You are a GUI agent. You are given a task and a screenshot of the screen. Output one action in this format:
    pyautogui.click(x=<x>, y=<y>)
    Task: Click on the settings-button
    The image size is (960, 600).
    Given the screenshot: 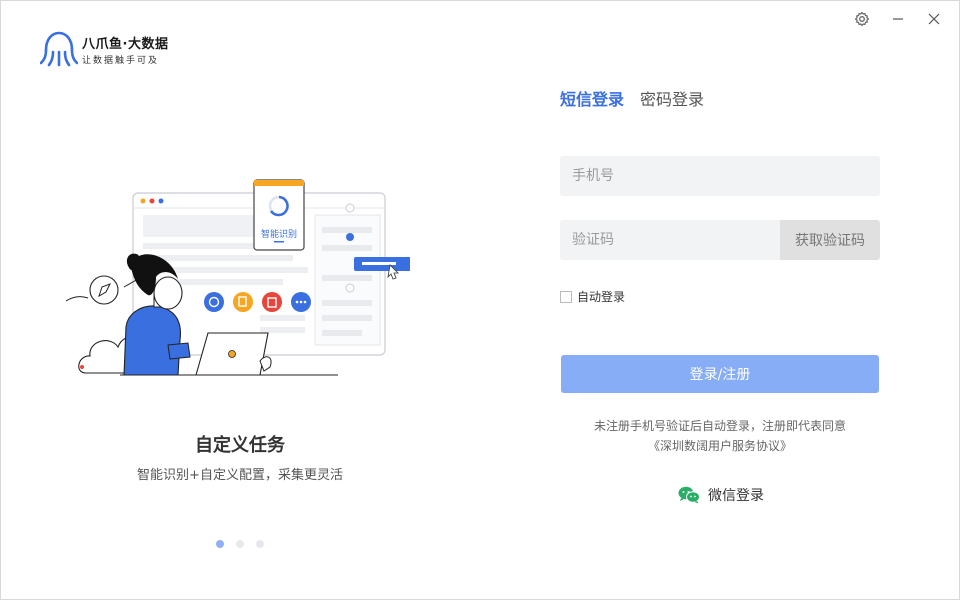 What is the action you would take?
    pyautogui.click(x=862, y=19)
    